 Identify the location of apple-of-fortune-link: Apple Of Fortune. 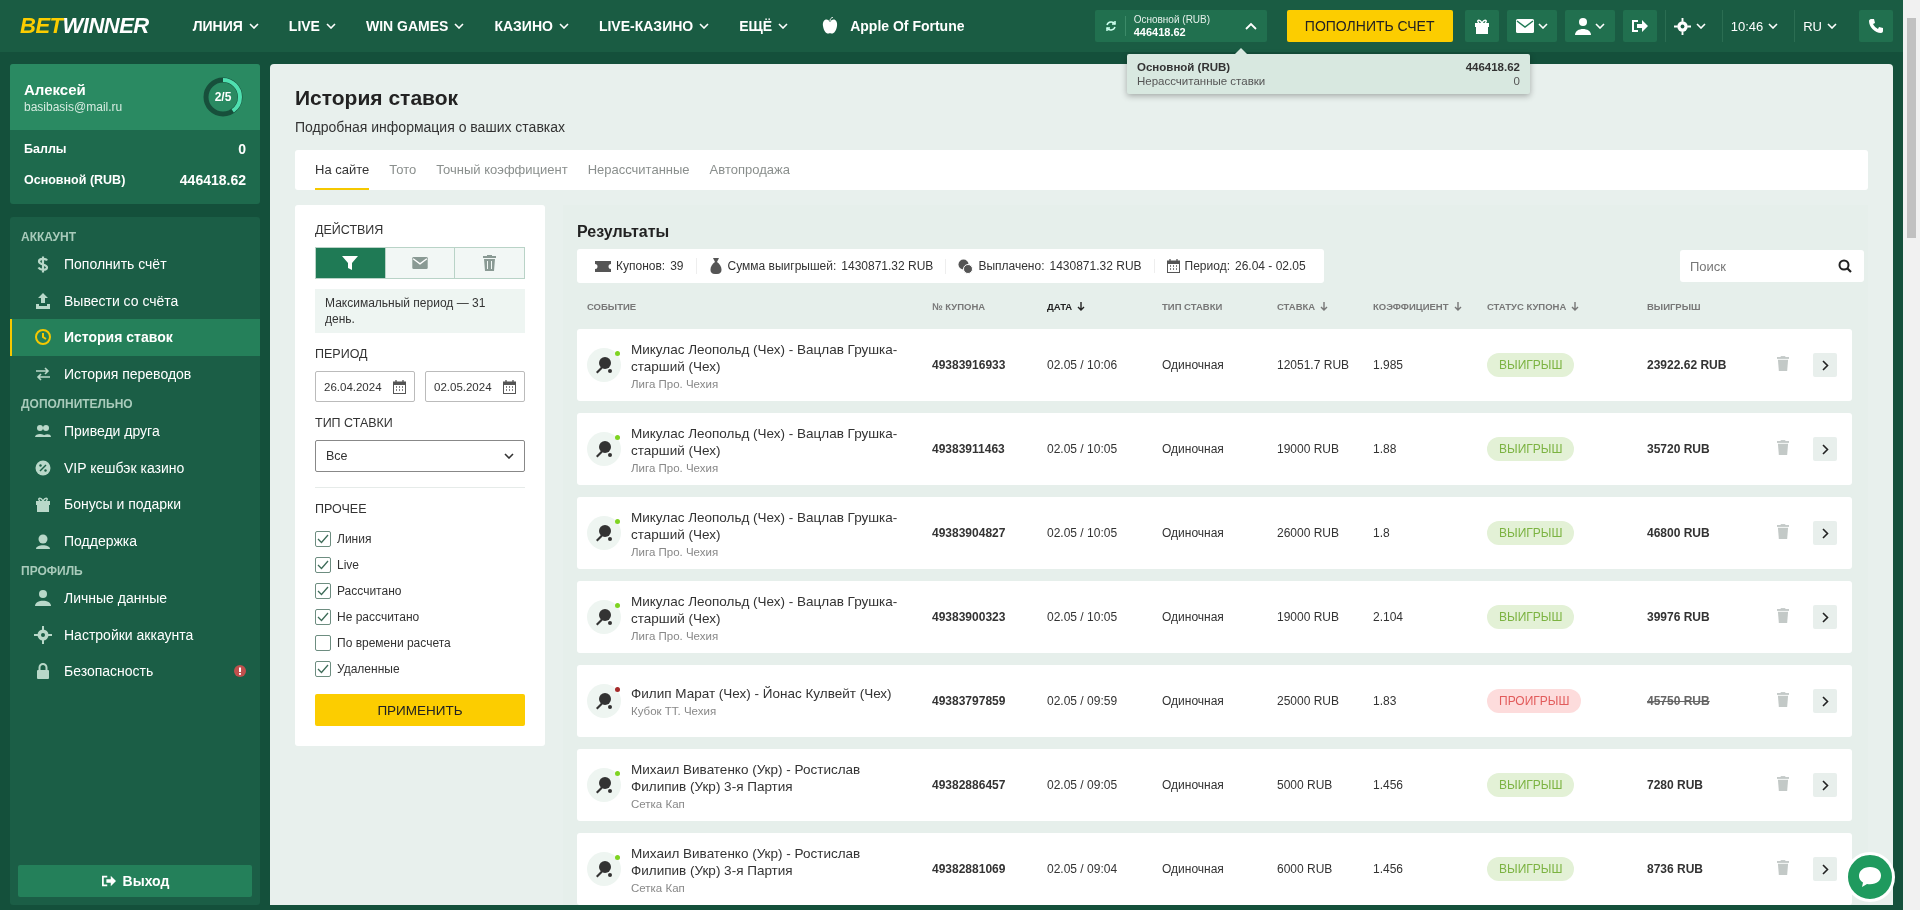
(907, 26).